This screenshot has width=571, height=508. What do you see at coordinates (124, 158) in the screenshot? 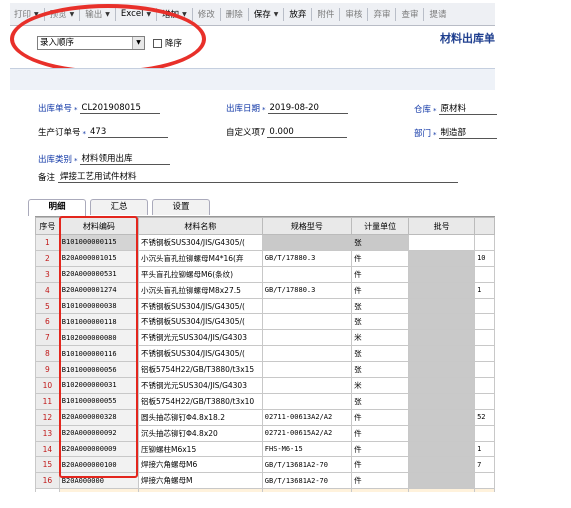
I see `category-value: 材料领用出库` at bounding box center [124, 158].